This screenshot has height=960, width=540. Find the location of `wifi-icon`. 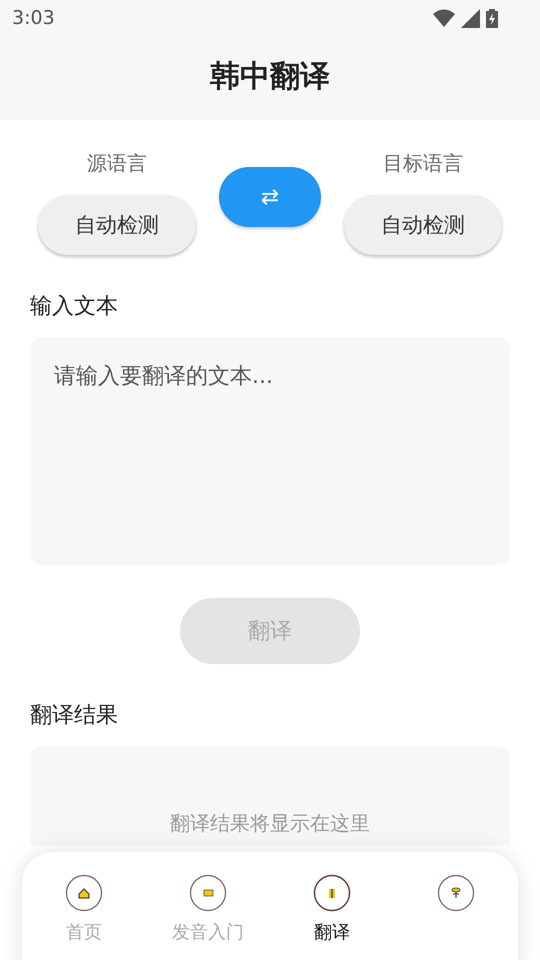

wifi-icon is located at coordinates (444, 18).